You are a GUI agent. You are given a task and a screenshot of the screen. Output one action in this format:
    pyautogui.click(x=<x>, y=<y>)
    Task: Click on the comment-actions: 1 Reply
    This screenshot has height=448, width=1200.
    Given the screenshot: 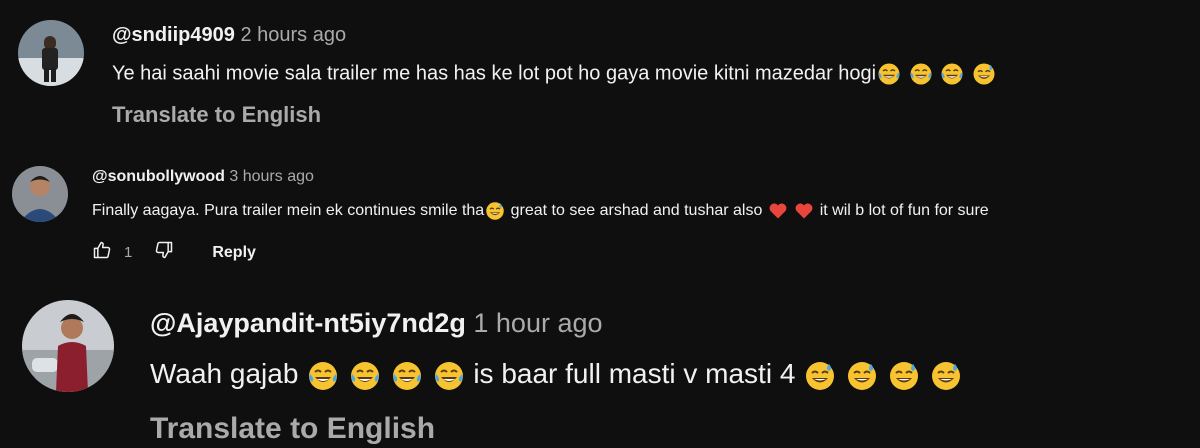 What is the action you would take?
    pyautogui.click(x=174, y=252)
    